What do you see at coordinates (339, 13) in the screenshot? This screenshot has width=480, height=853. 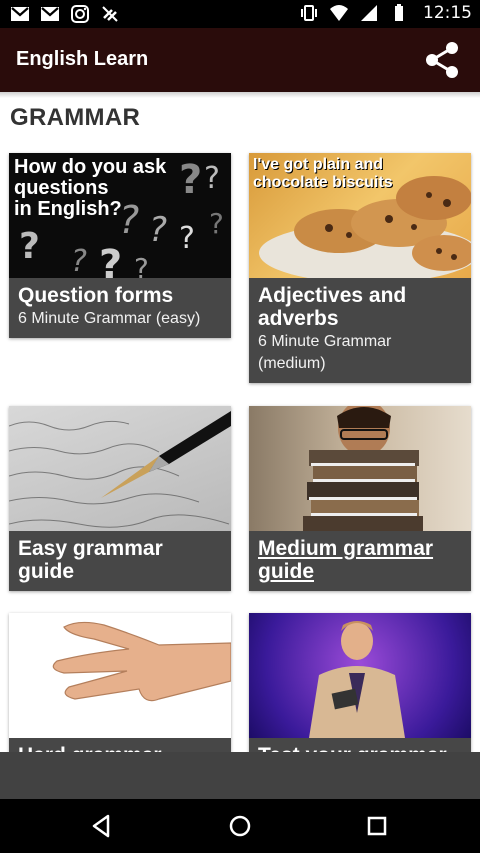 I see `wifi-icon` at bounding box center [339, 13].